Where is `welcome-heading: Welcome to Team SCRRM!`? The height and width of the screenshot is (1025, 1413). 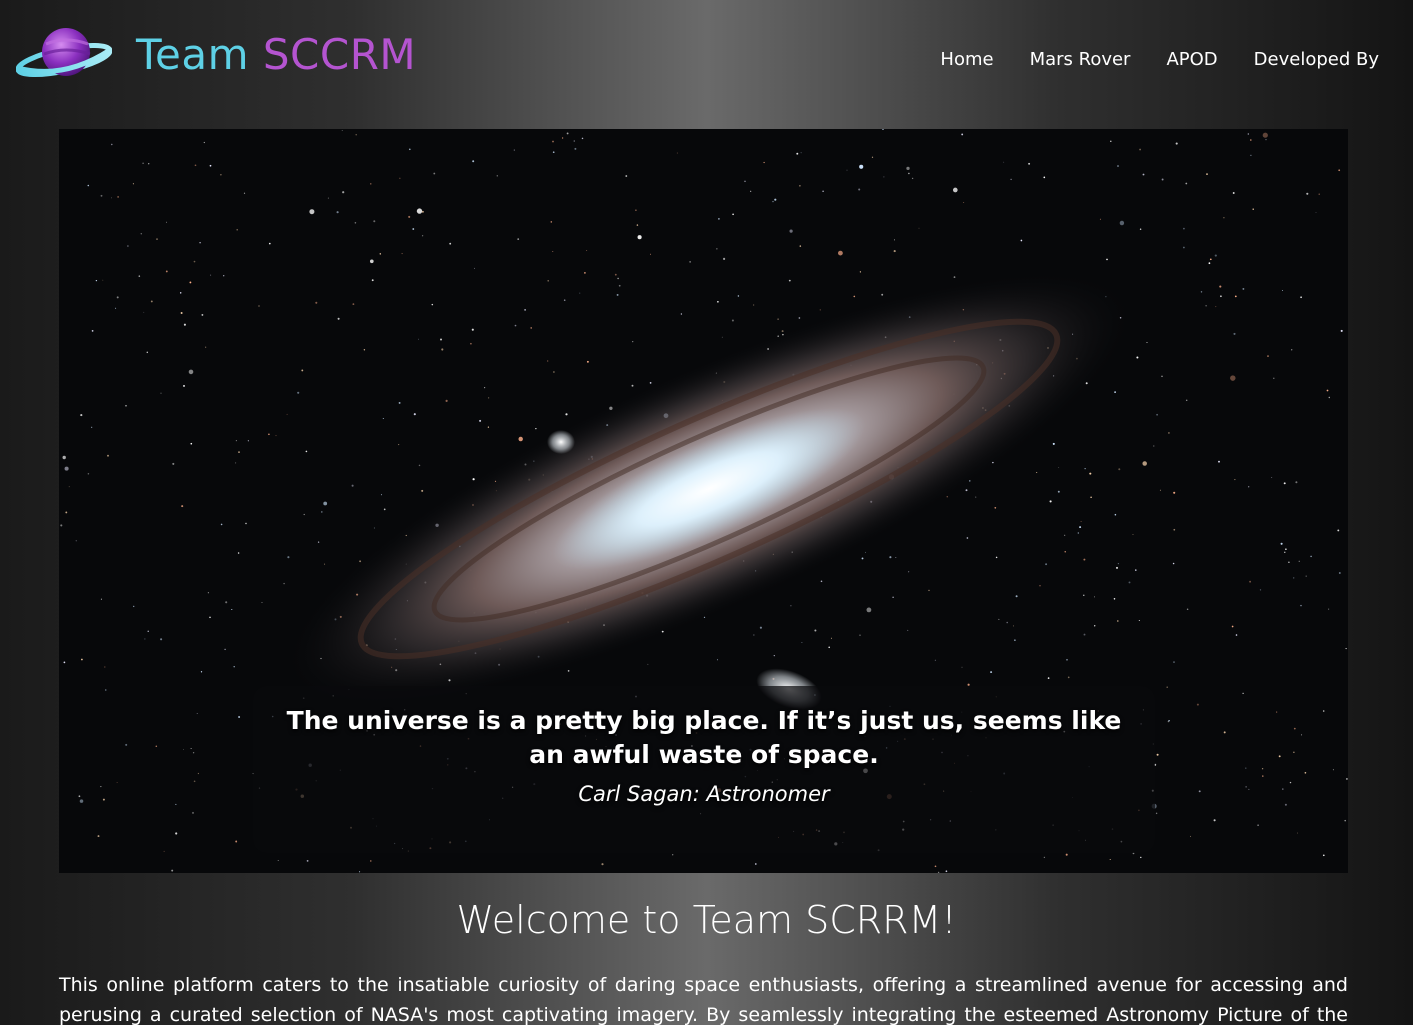 welcome-heading: Welcome to Team SCRRM! is located at coordinates (706, 920).